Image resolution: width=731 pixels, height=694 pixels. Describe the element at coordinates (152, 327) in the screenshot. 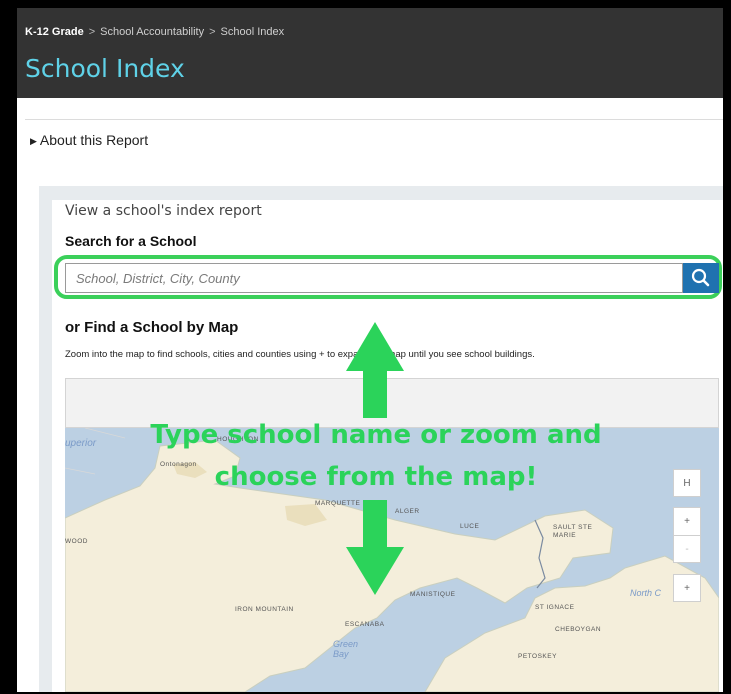

I see `map-heading: or Find a School by Map` at that location.